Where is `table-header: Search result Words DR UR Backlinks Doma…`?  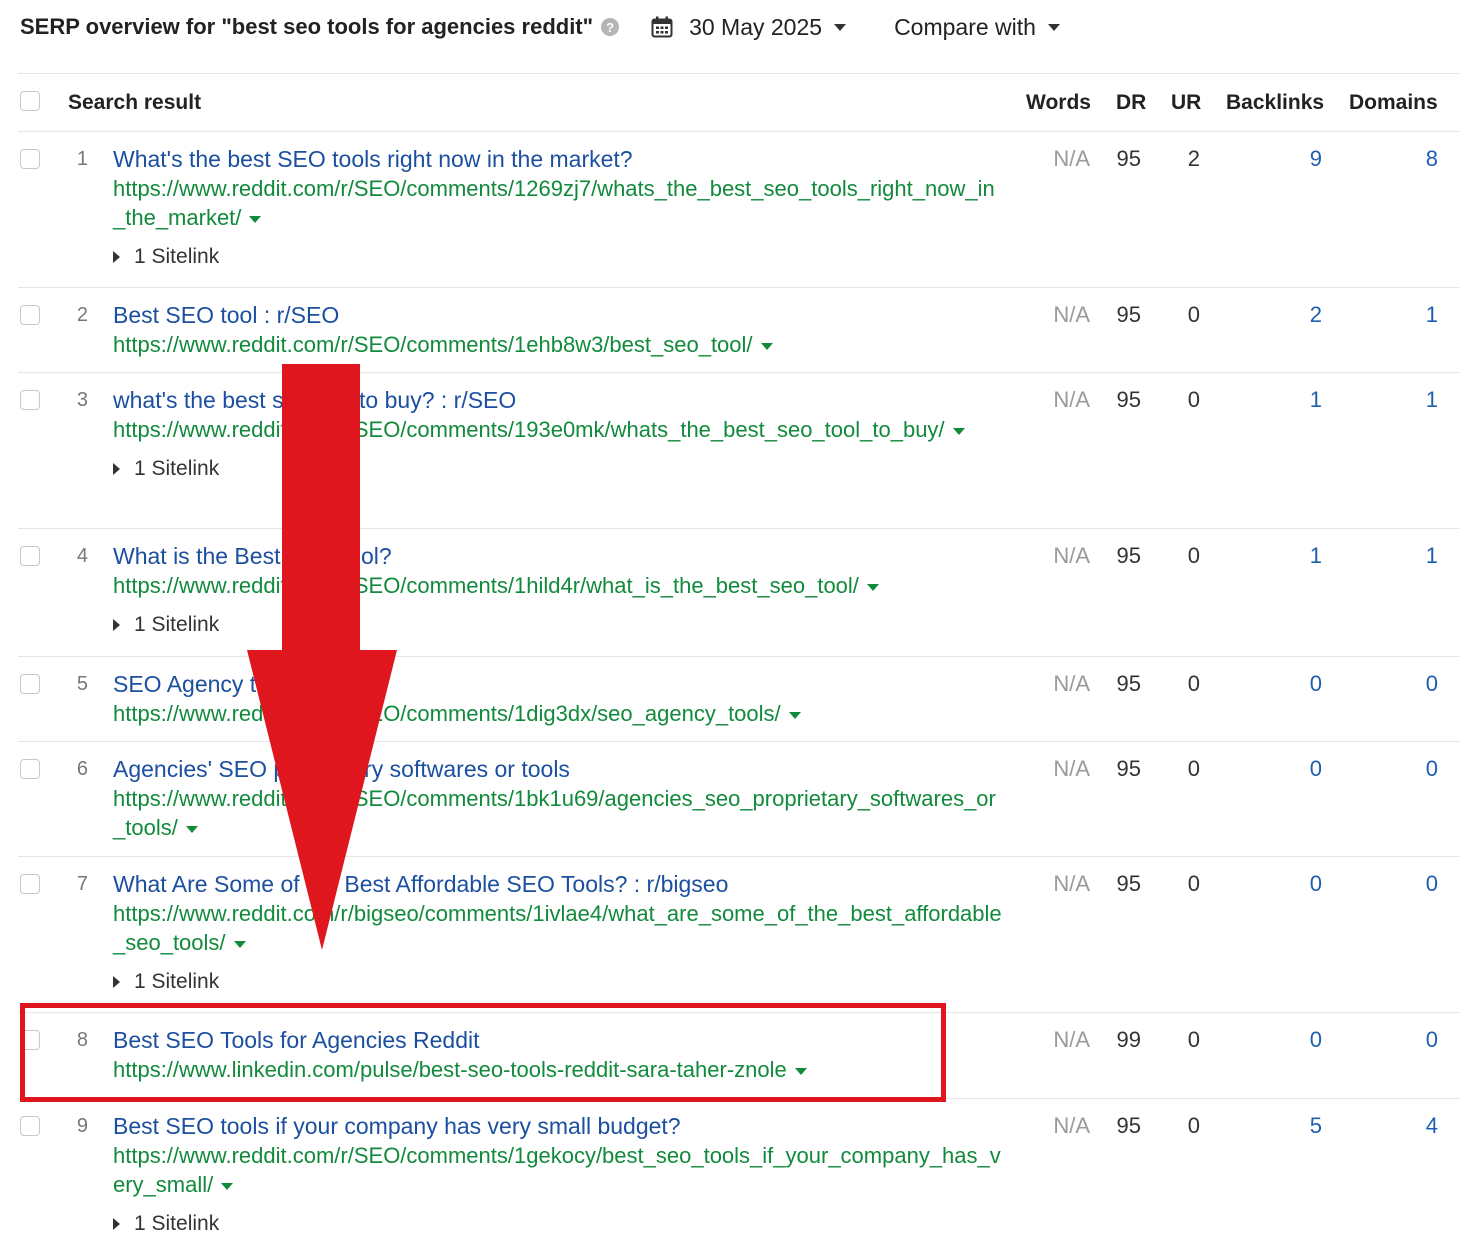 table-header: Search result Words DR UR Backlinks Doma… is located at coordinates (739, 102).